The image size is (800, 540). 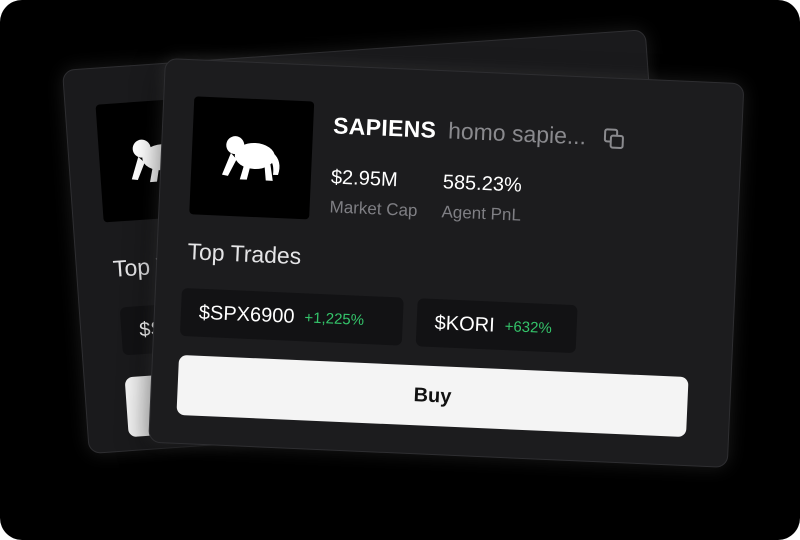 I want to click on market-cap-value: $2.95M, so click(x=364, y=179).